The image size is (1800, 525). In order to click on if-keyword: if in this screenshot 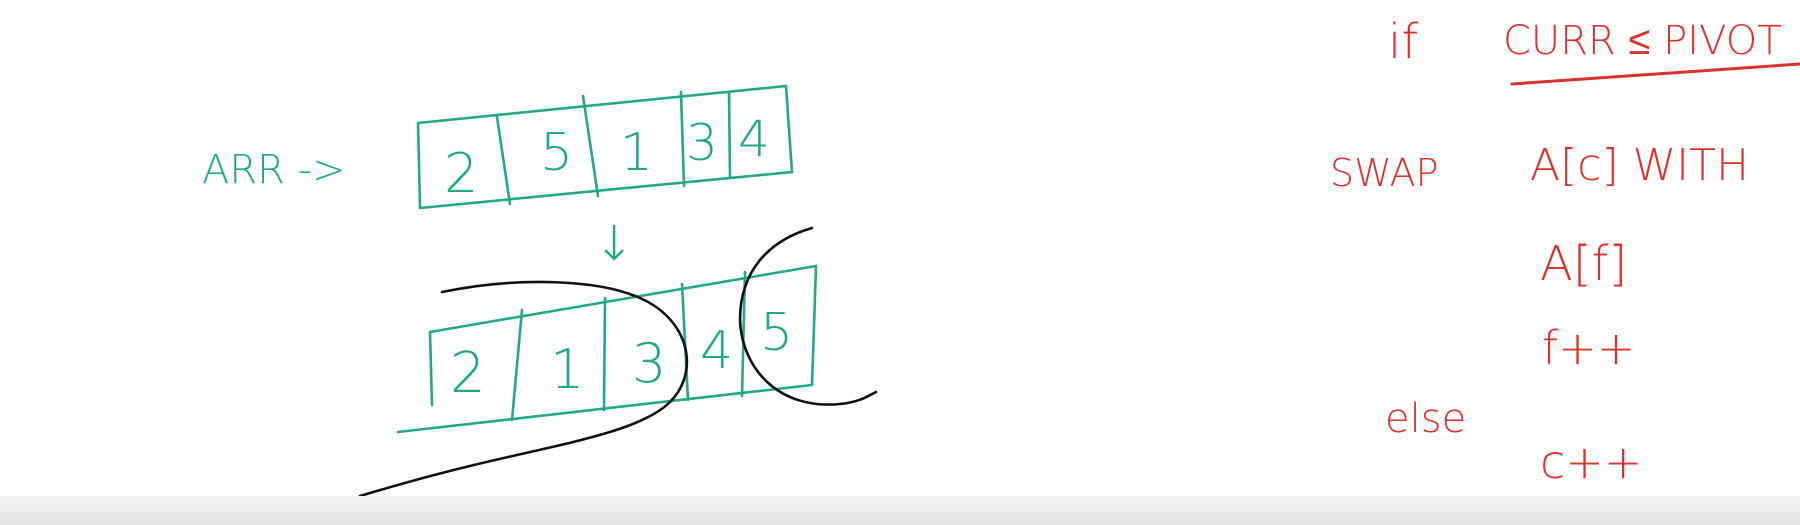, I will do `click(1403, 42)`.